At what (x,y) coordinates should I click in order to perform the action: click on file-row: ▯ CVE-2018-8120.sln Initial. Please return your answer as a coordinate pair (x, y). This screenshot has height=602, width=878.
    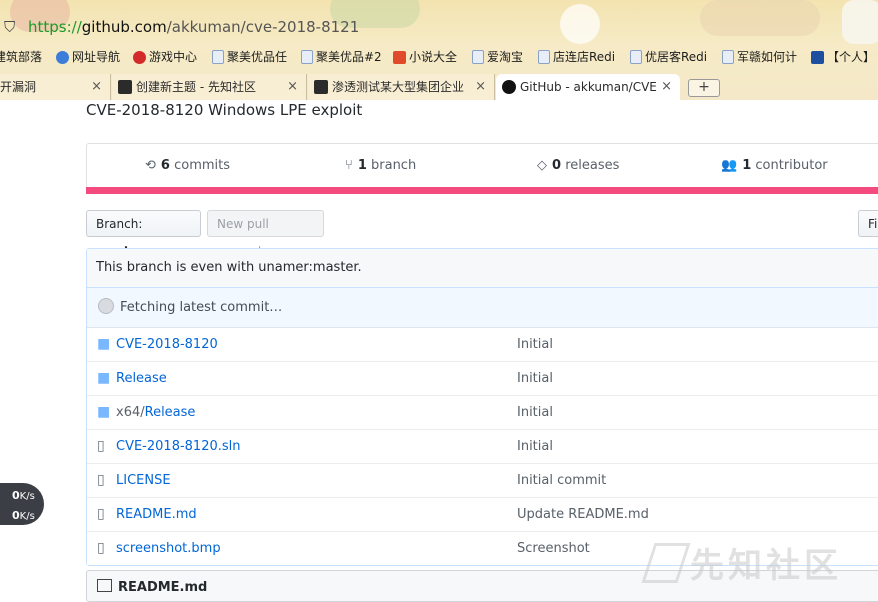
    Looking at the image, I should click on (482, 446).